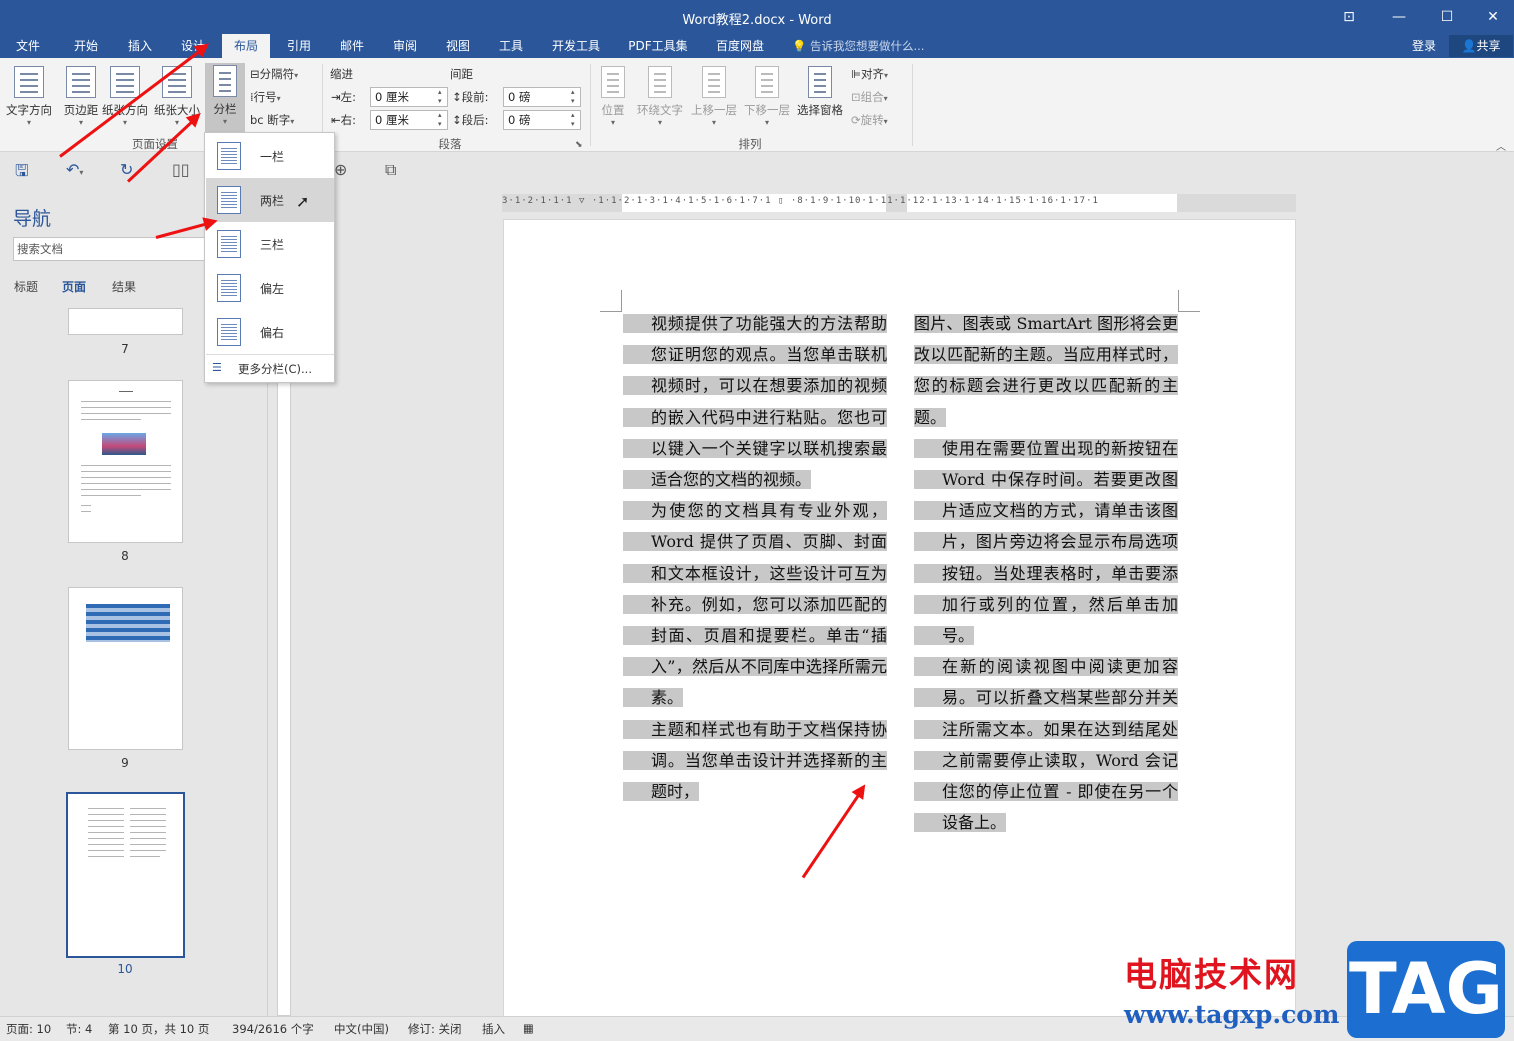  Describe the element at coordinates (79, 1029) in the screenshot. I see `status-section: 节: 4` at that location.